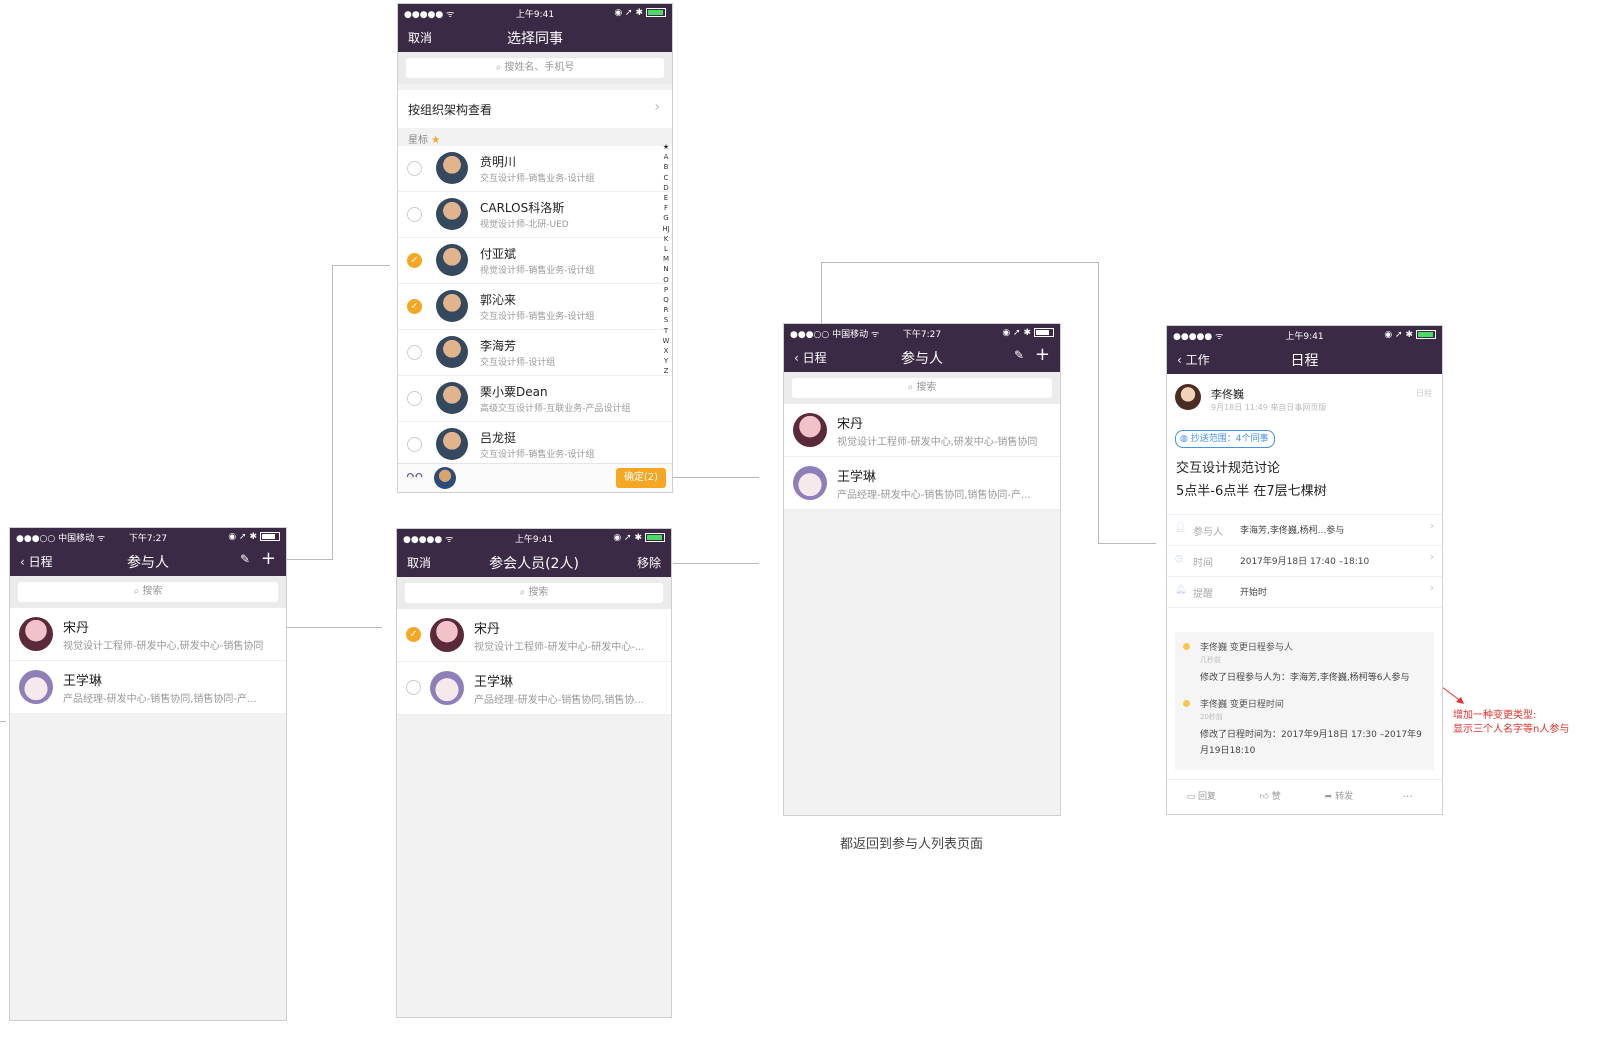 The height and width of the screenshot is (1058, 1606). I want to click on list-item: CARLOS科洛斯视觉设计师-北研-UED, so click(535, 215).